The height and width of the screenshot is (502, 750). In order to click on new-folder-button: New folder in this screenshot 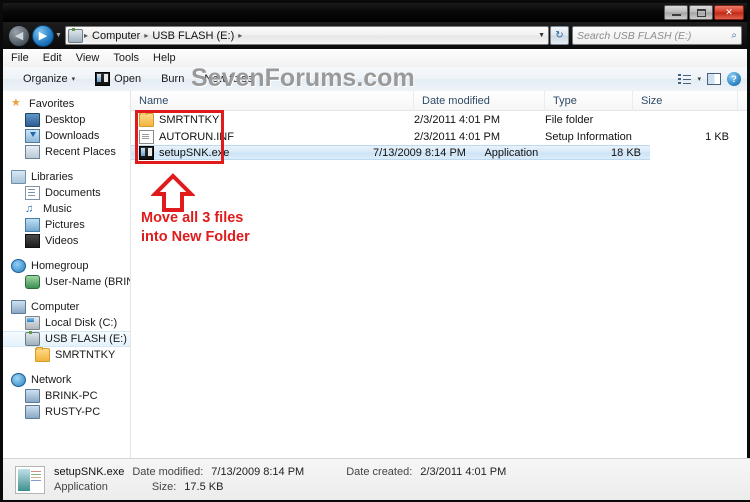, I will do `click(230, 79)`.